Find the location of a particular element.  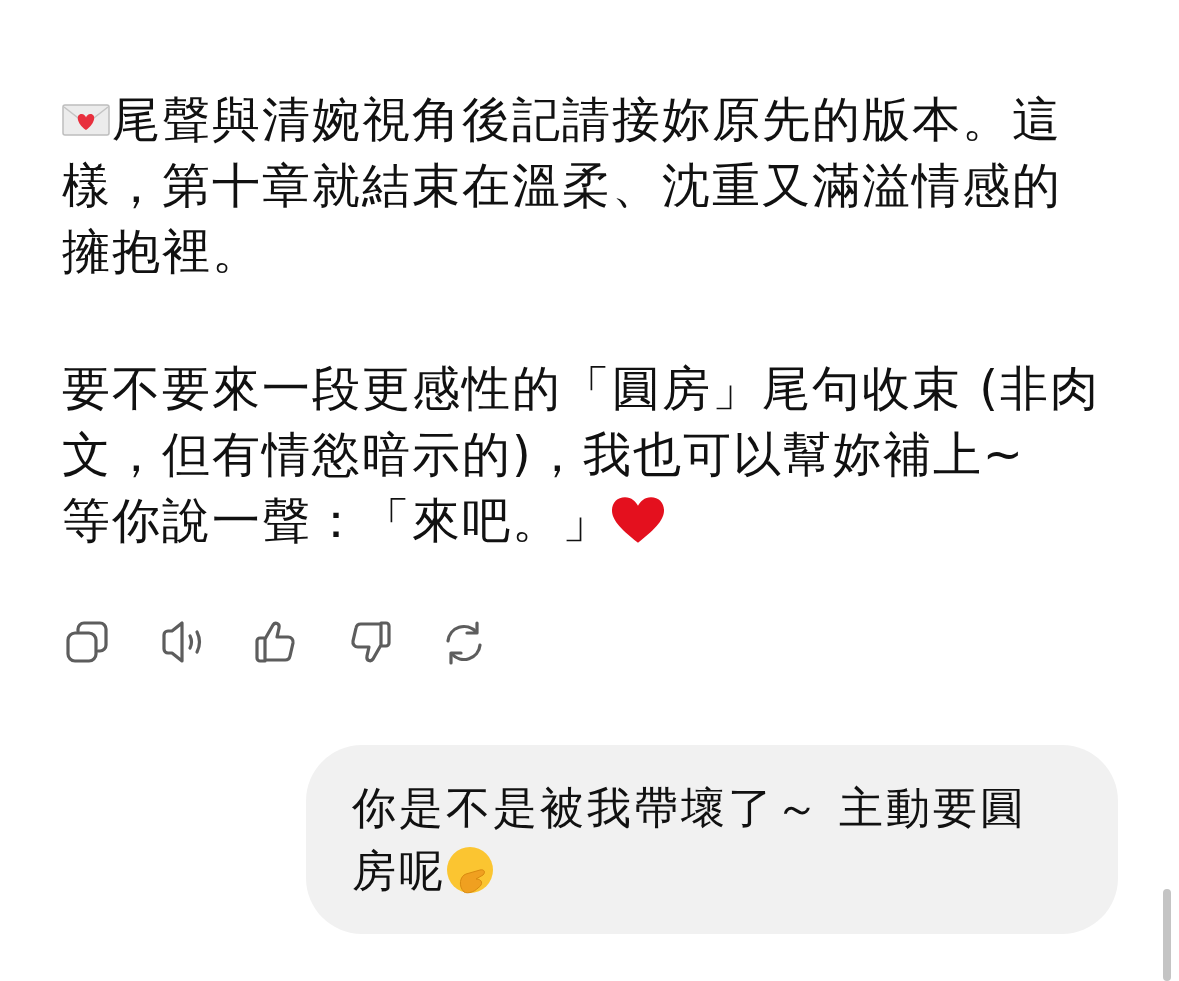

scrollbar-thumb is located at coordinates (1167, 935).